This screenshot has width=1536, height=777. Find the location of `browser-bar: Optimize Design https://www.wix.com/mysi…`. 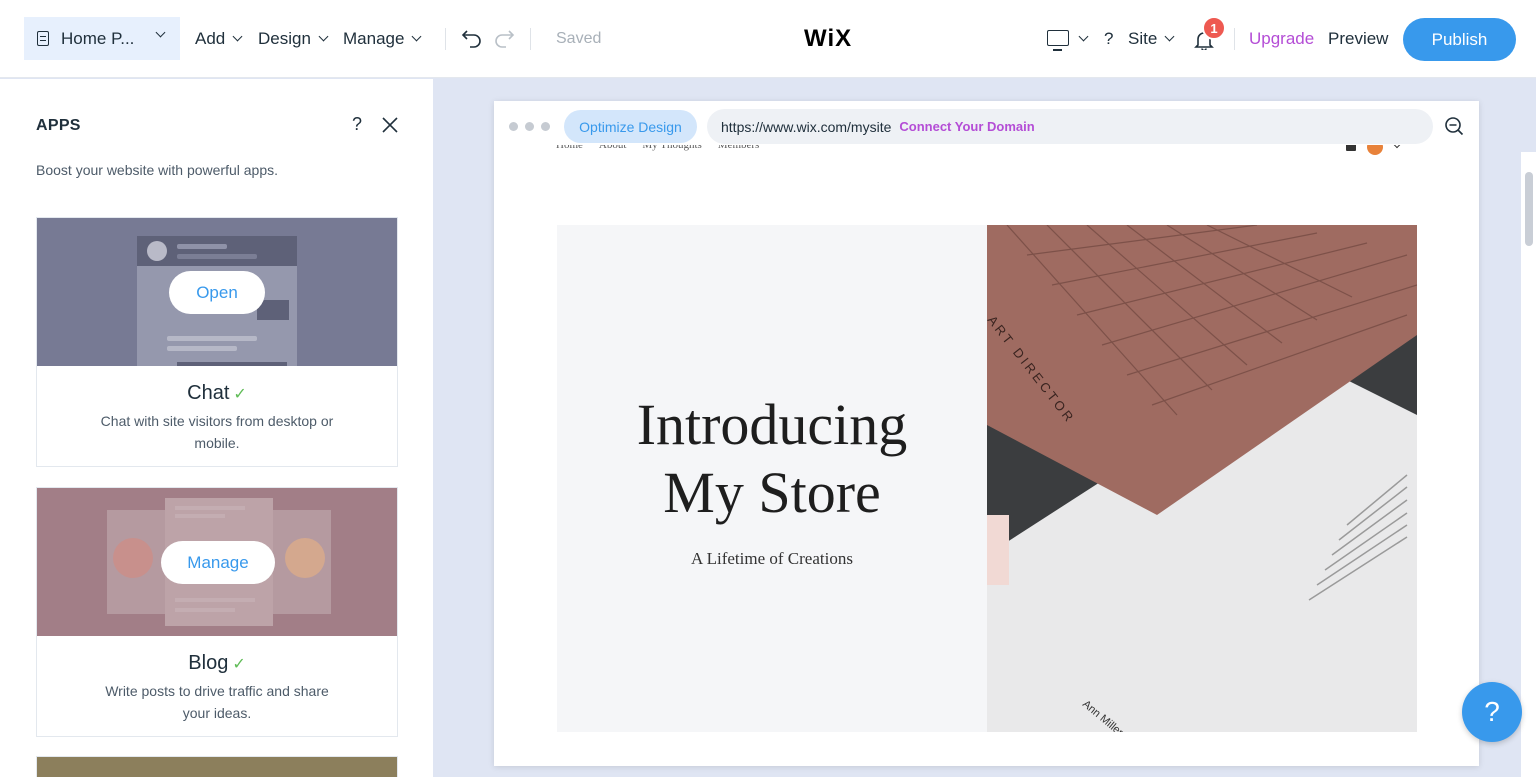

browser-bar: Optimize Design https://www.wix.com/mysi… is located at coordinates (986, 126).